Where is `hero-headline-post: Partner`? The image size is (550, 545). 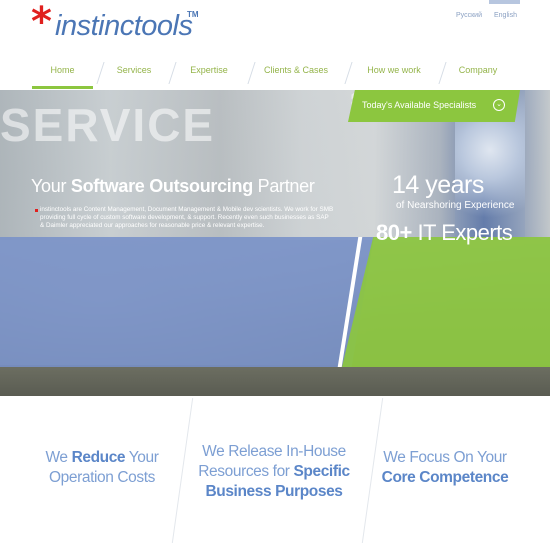 hero-headline-post: Partner is located at coordinates (283, 186).